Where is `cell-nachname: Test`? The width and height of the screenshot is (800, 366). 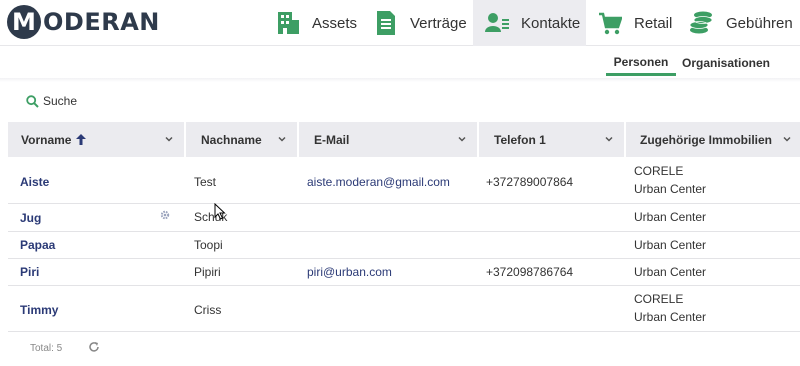 cell-nachname: Test is located at coordinates (205, 182).